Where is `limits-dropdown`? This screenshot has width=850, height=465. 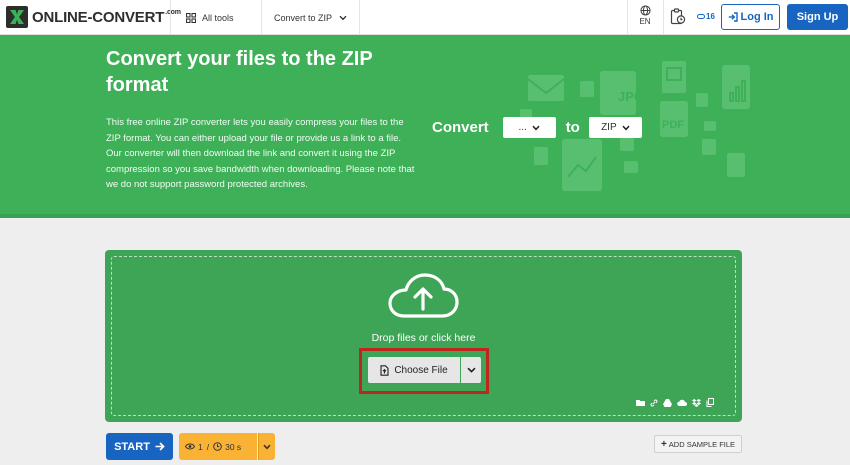
limits-dropdown is located at coordinates (266, 446).